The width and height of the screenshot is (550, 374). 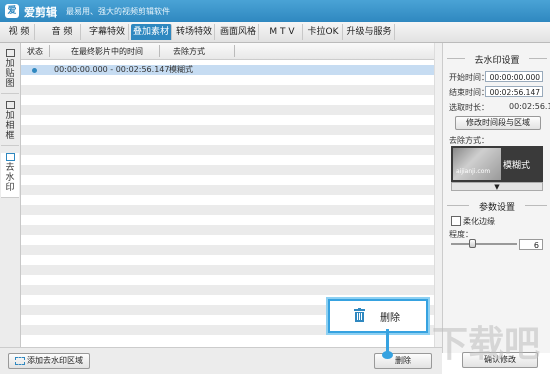 What do you see at coordinates (34, 70) in the screenshot?
I see `status-dot-icon` at bounding box center [34, 70].